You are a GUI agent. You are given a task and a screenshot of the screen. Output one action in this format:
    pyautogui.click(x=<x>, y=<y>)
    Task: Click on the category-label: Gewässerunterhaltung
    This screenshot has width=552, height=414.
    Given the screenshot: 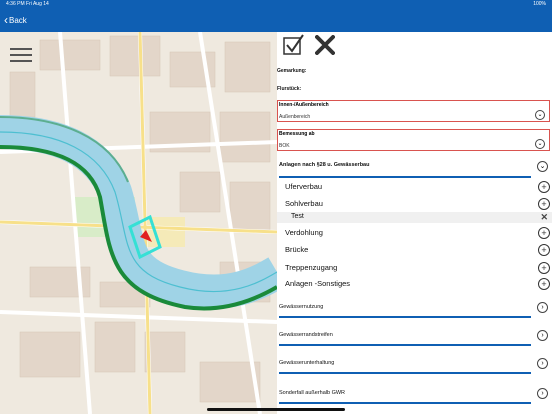 What is the action you would take?
    pyautogui.click(x=307, y=363)
    